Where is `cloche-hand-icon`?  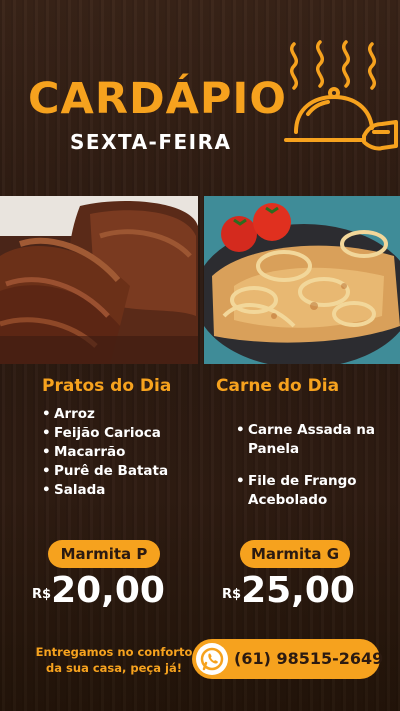 cloche-hand-icon is located at coordinates (341, 95).